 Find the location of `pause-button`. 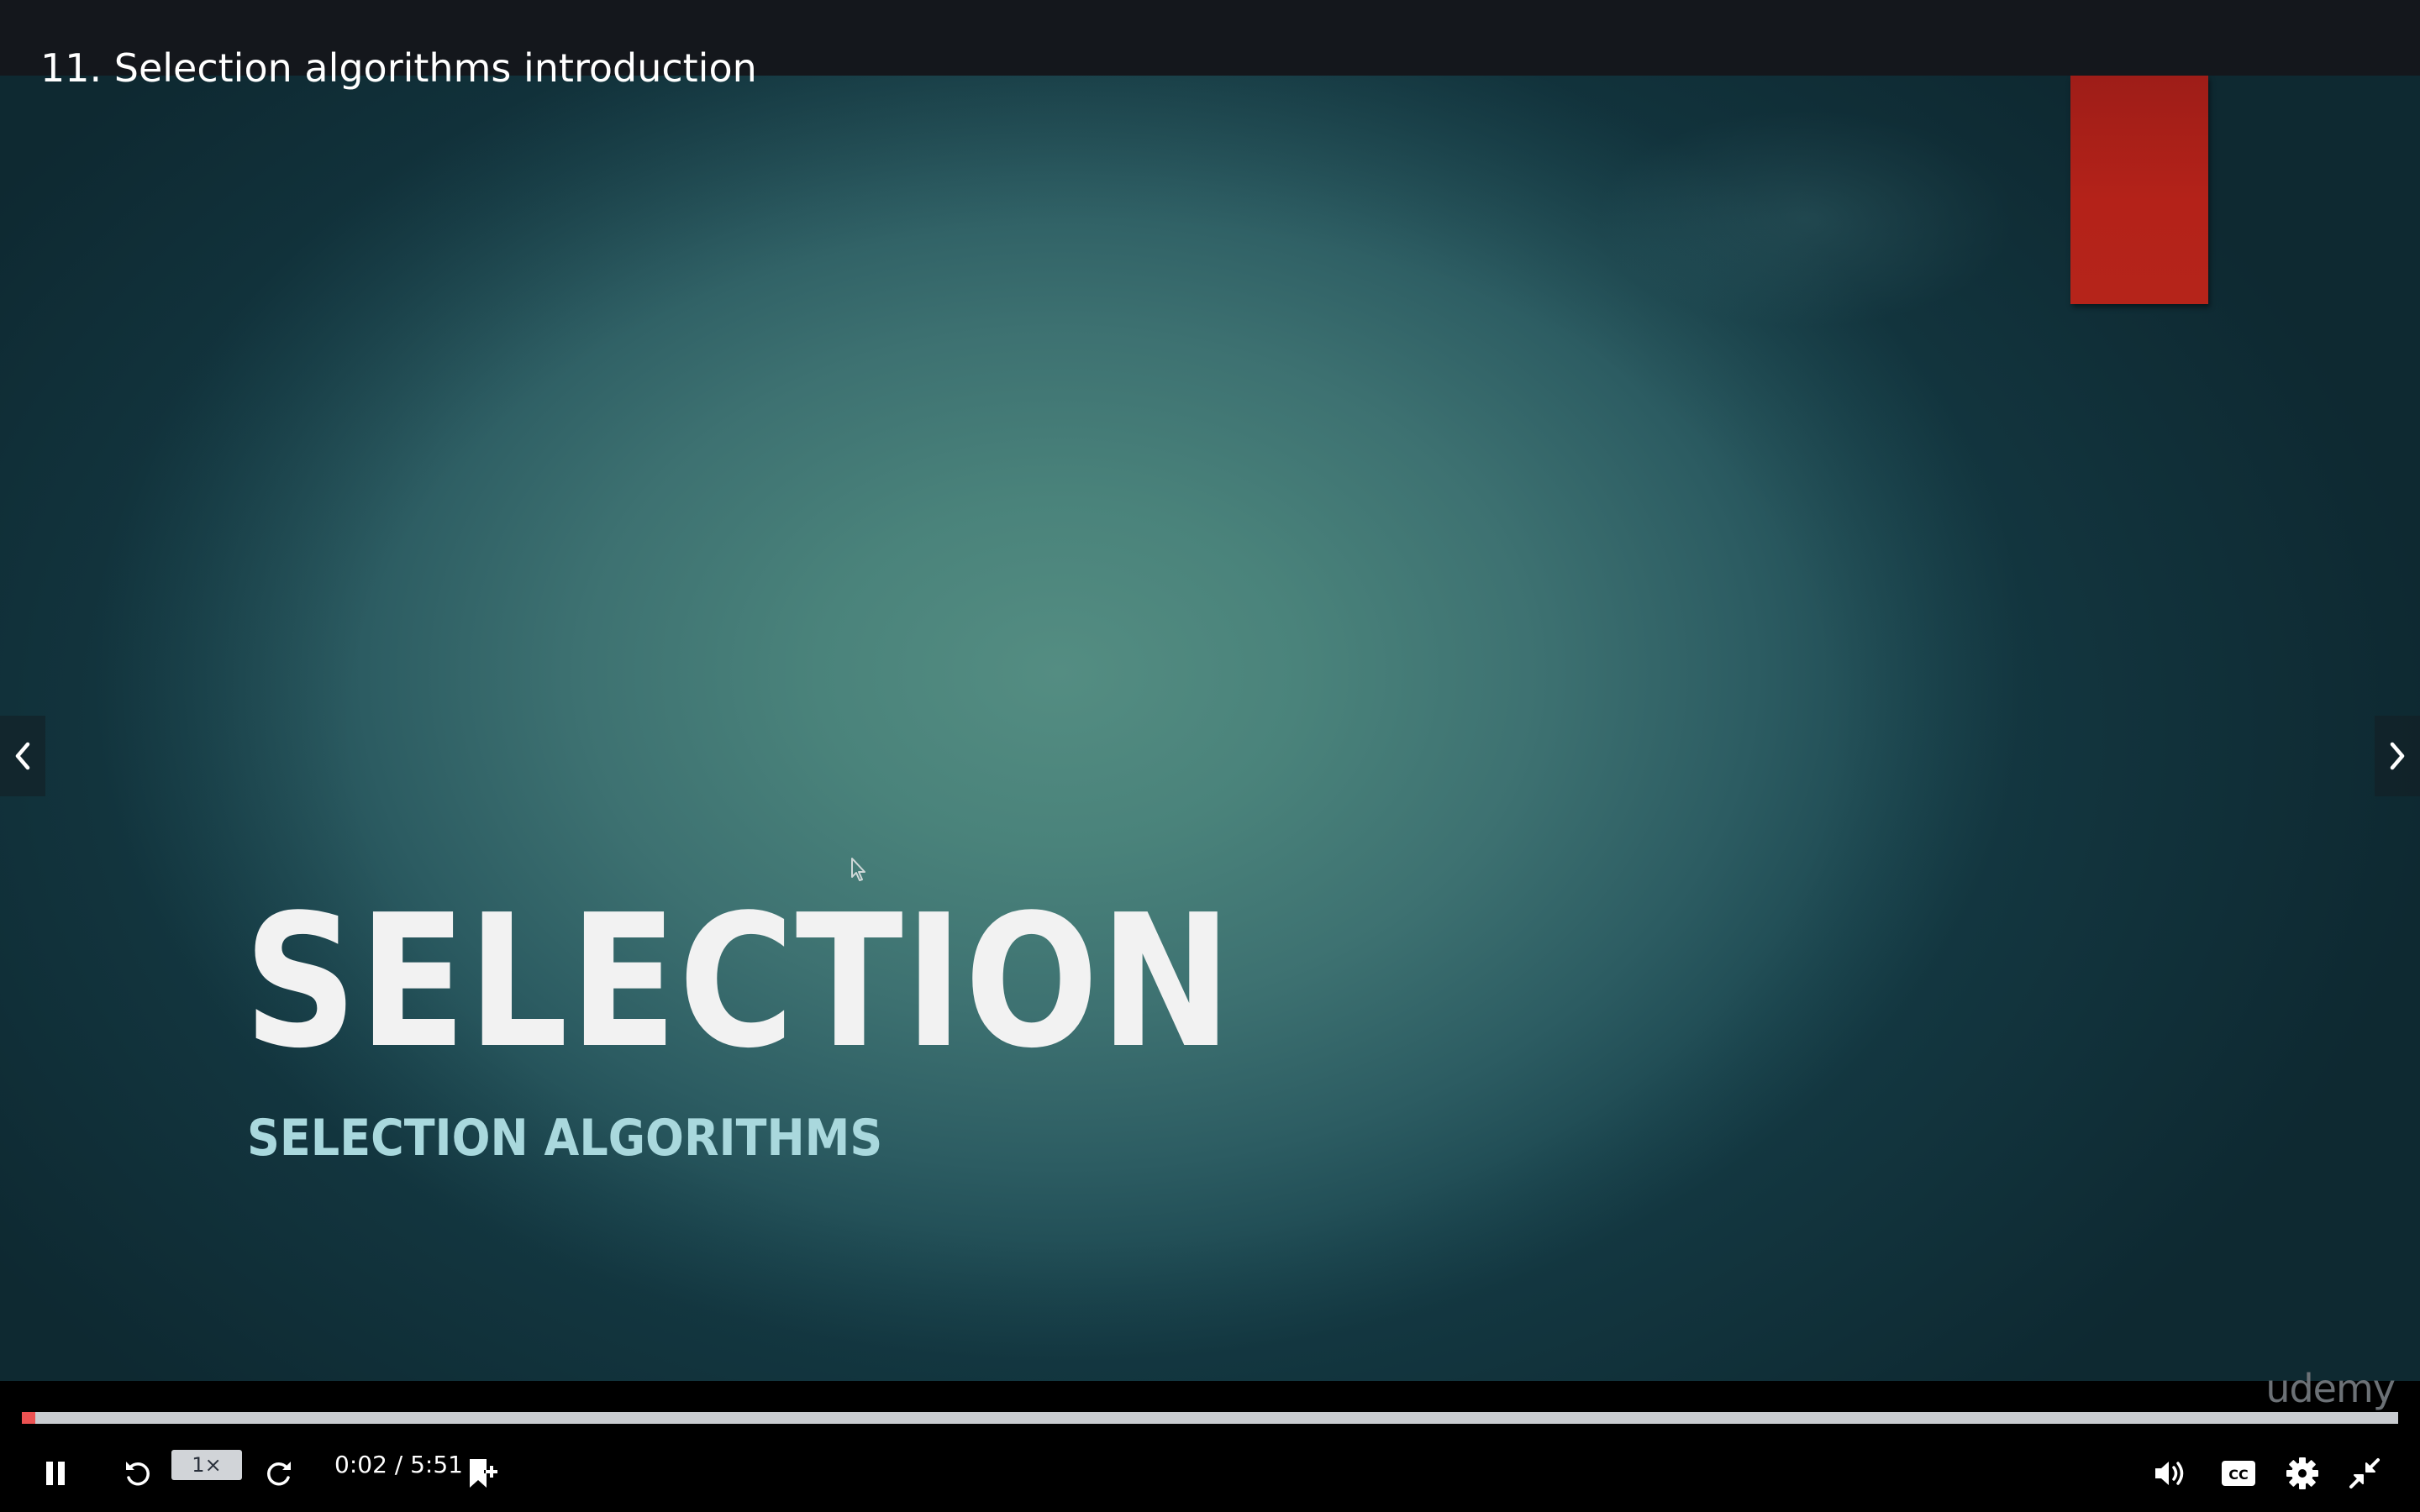

pause-button is located at coordinates (55, 1473).